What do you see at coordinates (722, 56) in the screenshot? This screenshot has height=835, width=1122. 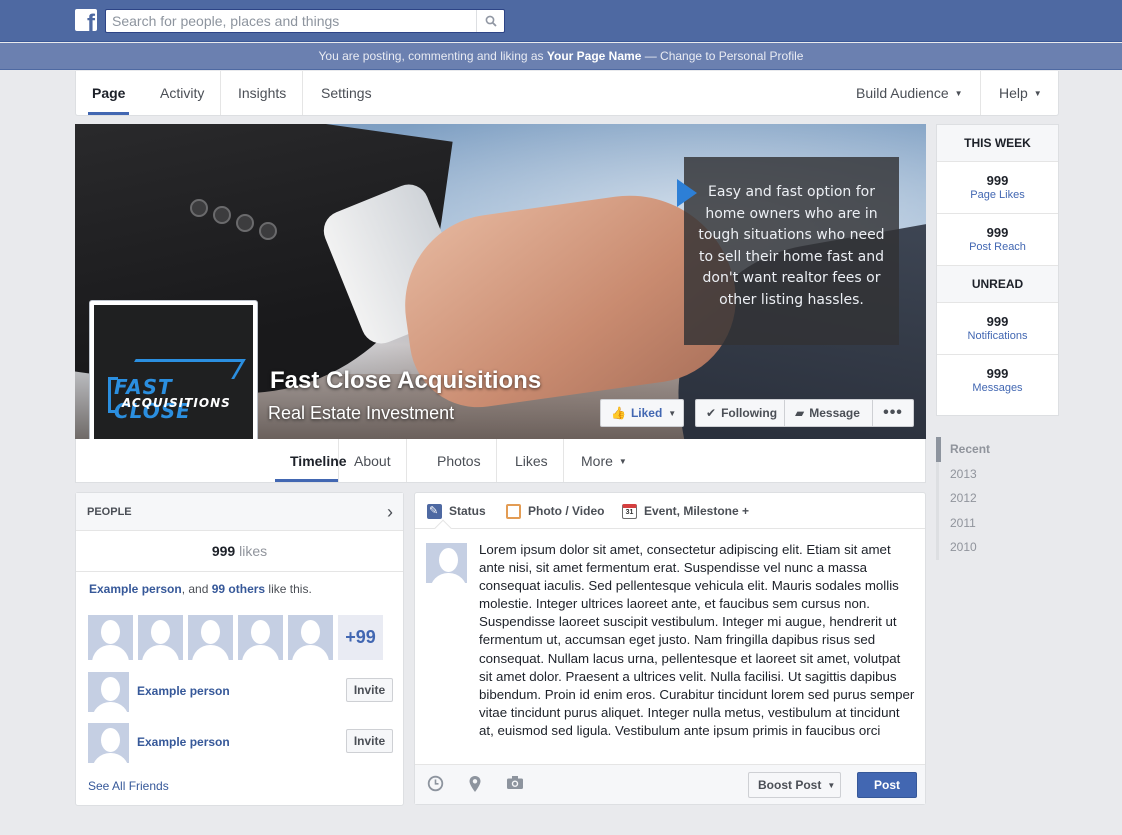 I see `change-profile-link: — Change to Personal Profile` at bounding box center [722, 56].